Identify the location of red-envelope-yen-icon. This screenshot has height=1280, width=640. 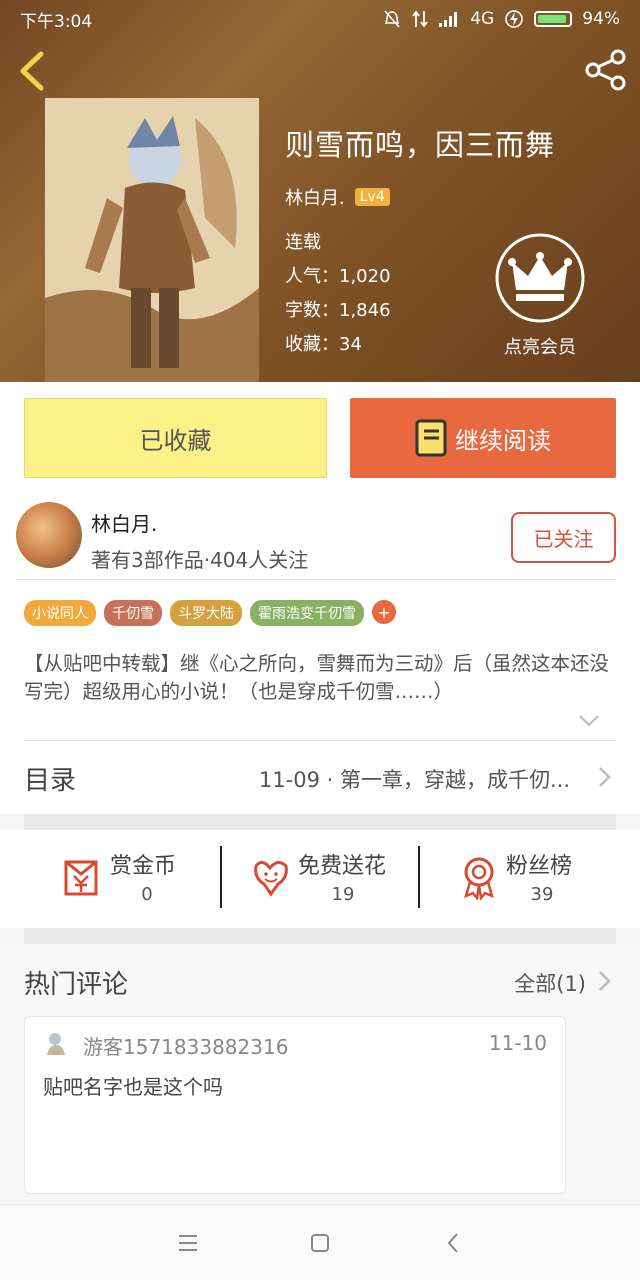
(81, 878).